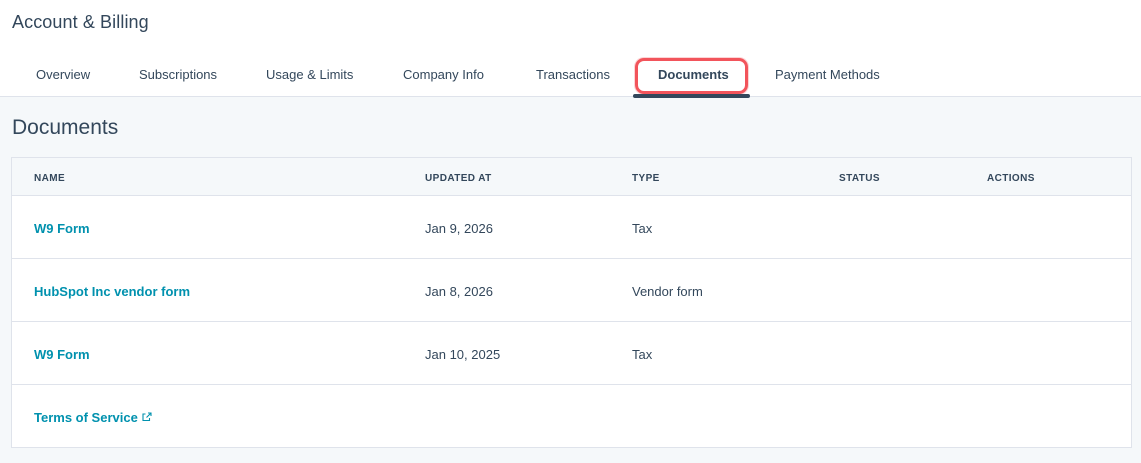 The width and height of the screenshot is (1141, 463). Describe the element at coordinates (571, 353) in the screenshot. I see `table-row: W9 Form Jan 10, 2025 Tax` at that location.